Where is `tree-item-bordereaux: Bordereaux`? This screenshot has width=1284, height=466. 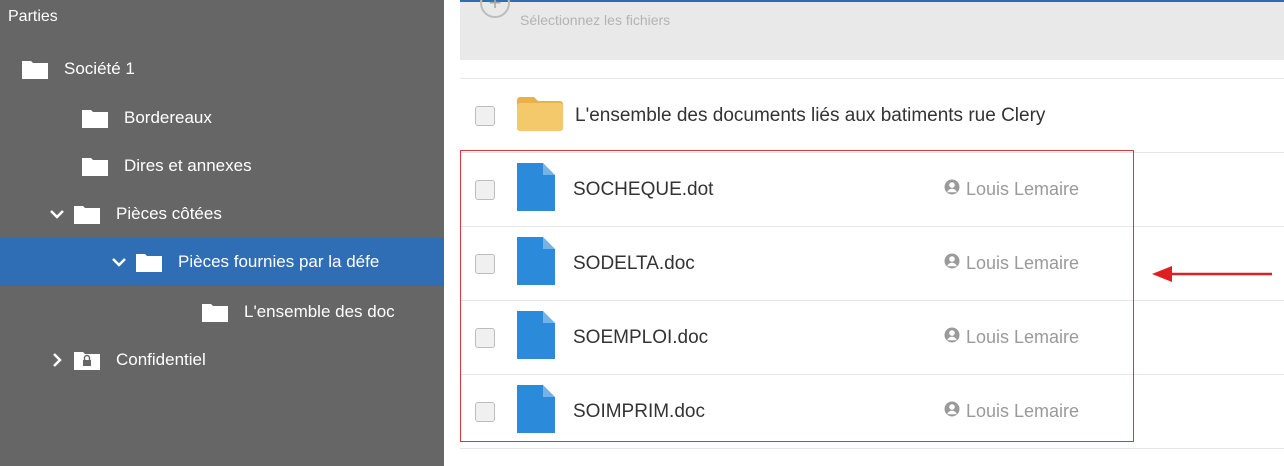 tree-item-bordereaux: Bordereaux is located at coordinates (222, 118).